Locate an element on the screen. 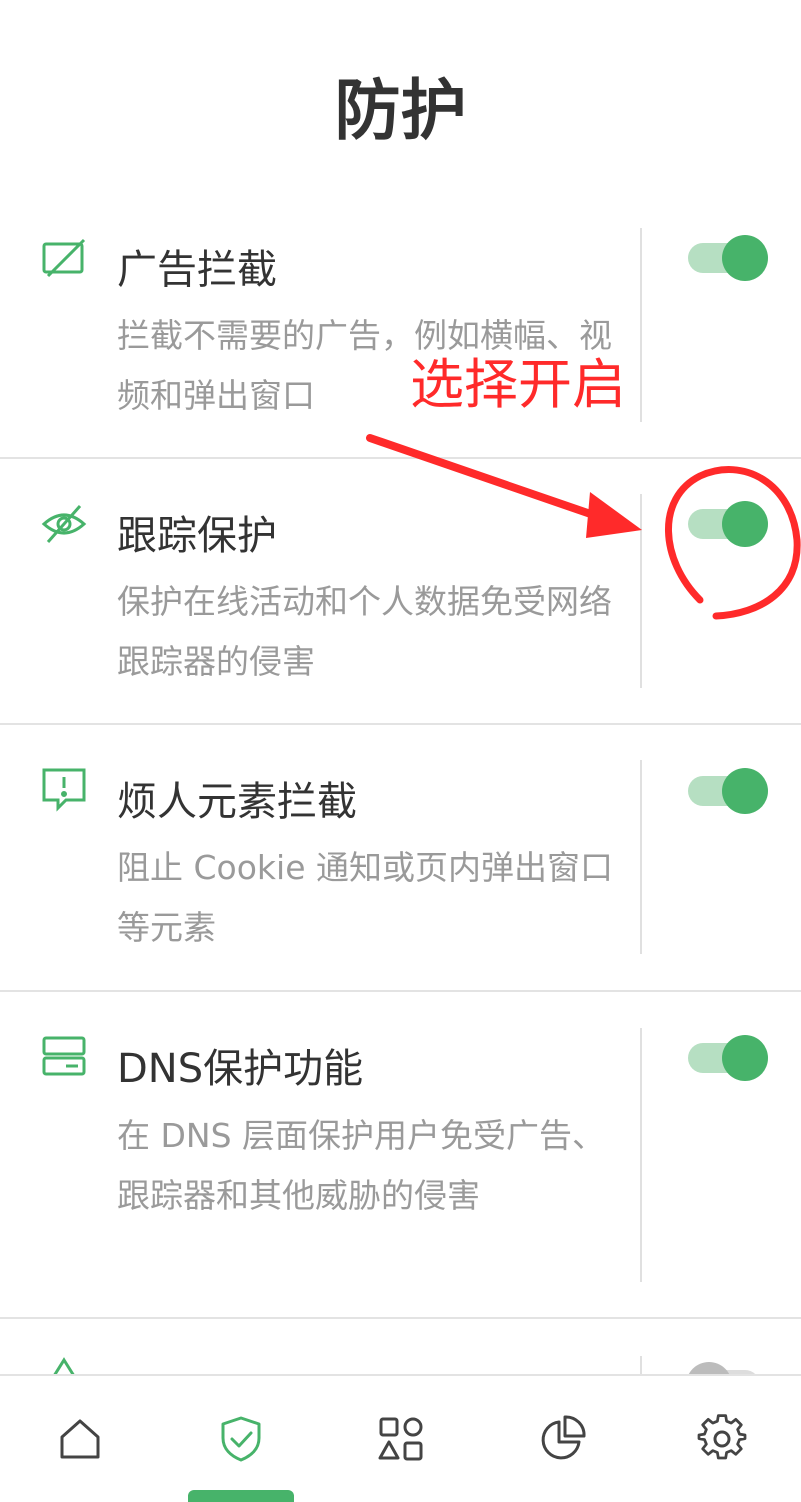 The height and width of the screenshot is (1502, 801). ad-block-title: 广告拦截 is located at coordinates (197, 270).